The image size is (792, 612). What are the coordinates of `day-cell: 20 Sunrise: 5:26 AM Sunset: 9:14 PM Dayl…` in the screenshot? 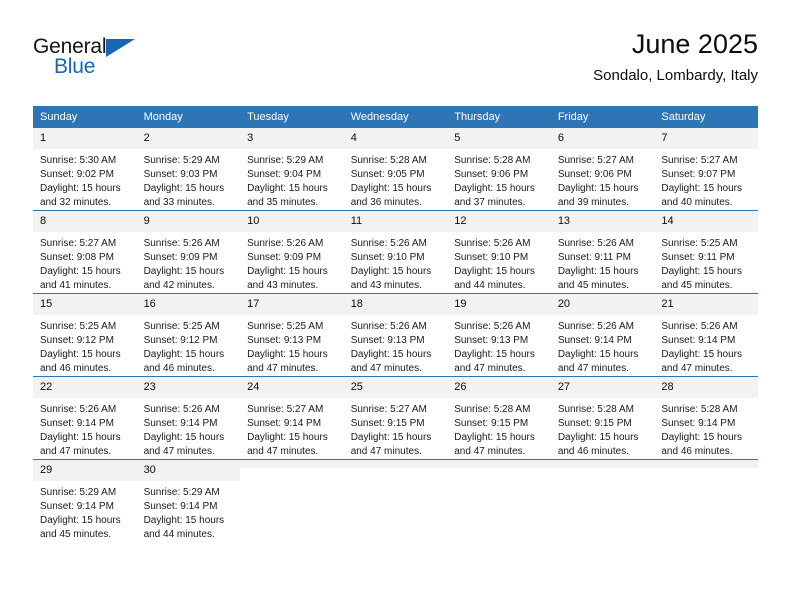 It's located at (602, 335).